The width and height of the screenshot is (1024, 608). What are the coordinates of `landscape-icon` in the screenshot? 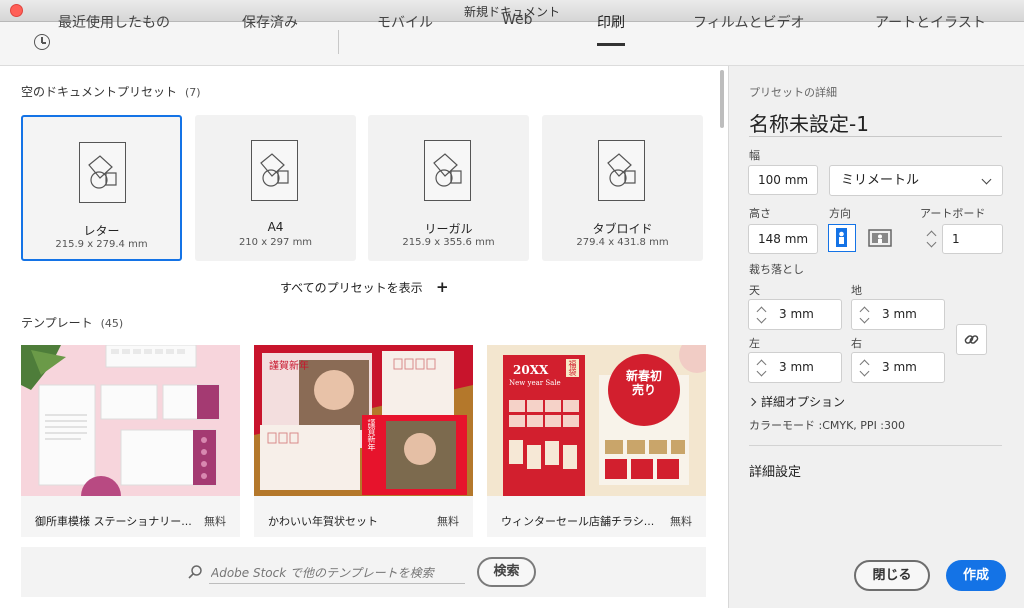 It's located at (880, 238).